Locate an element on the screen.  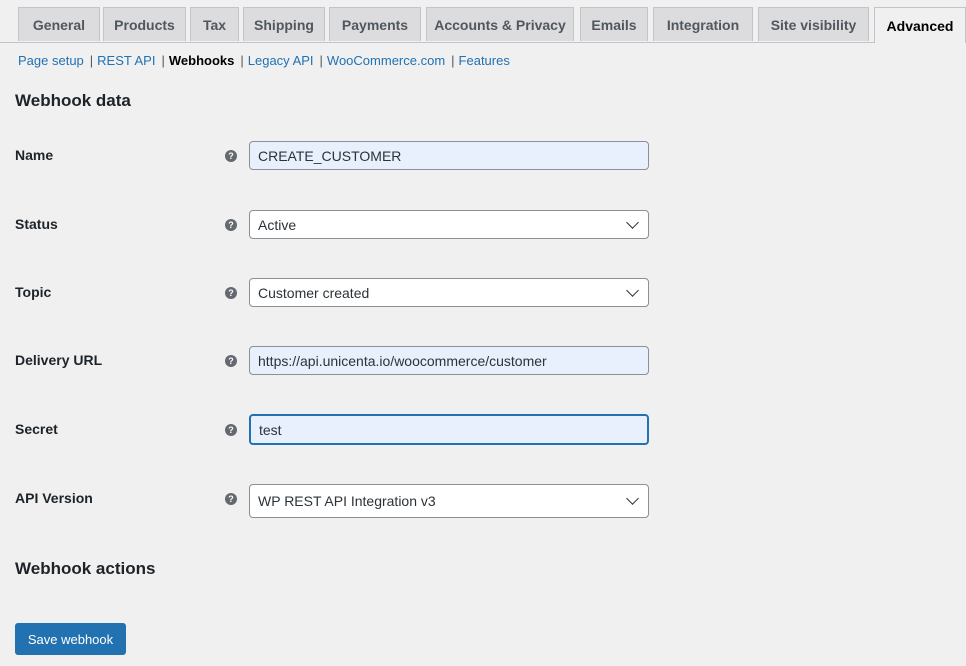
subnav-rest-api: REST API is located at coordinates (126, 60).